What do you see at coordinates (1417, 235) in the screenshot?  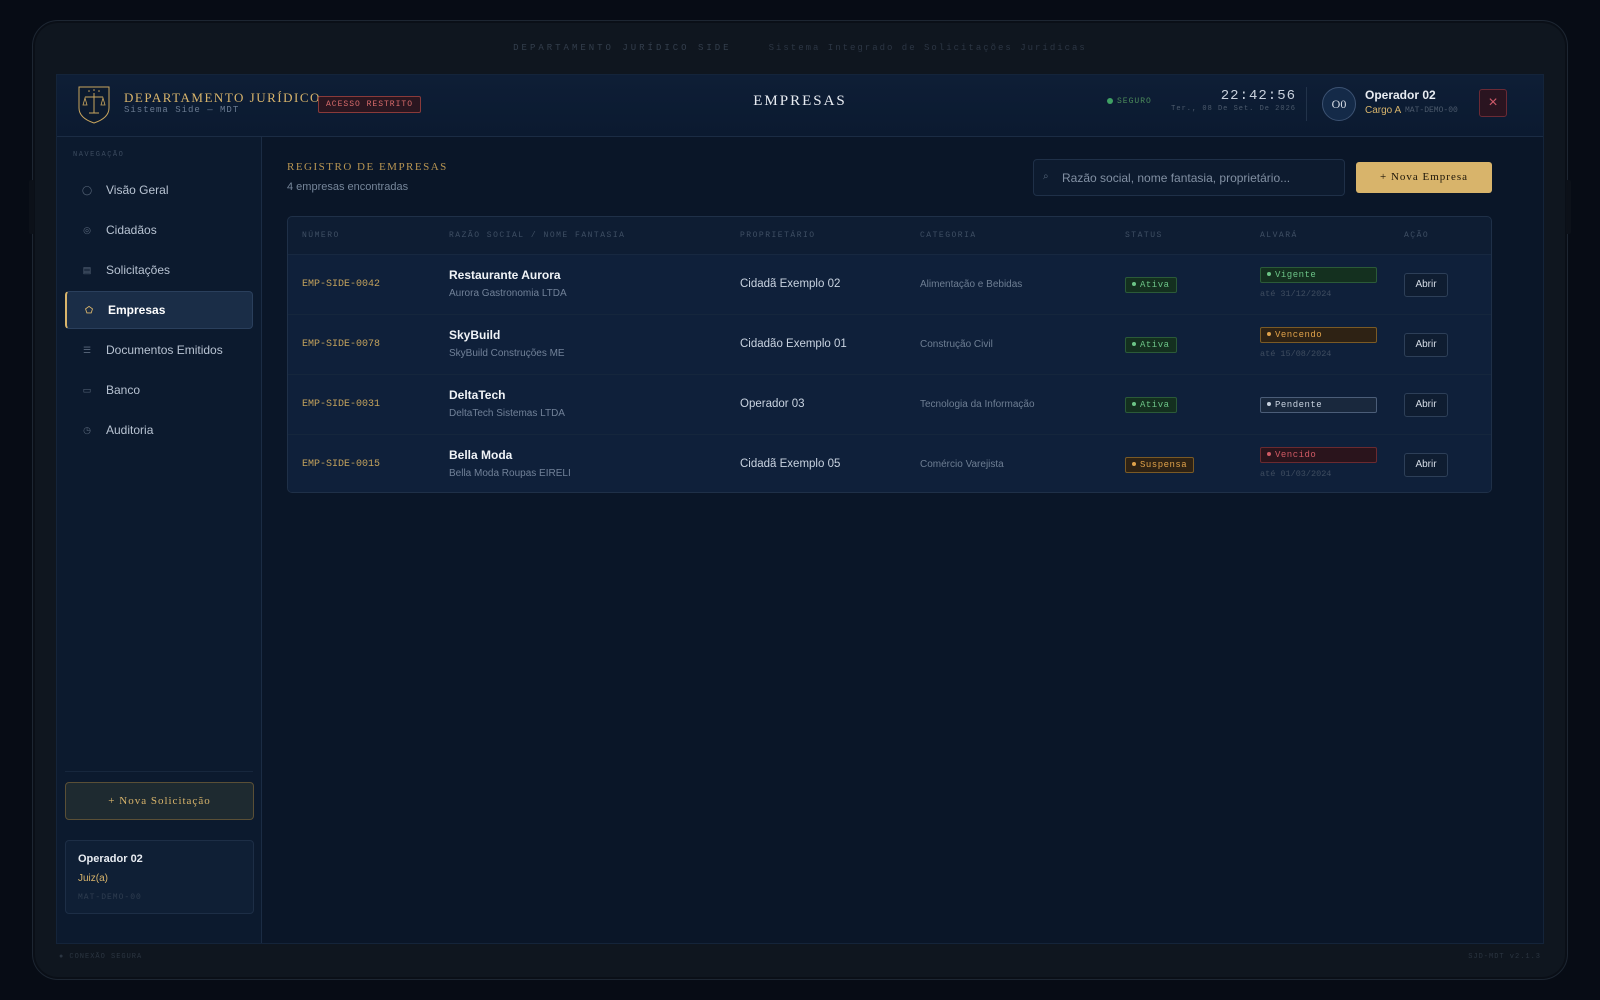 I see `column-header-acao: AÇÃO` at bounding box center [1417, 235].